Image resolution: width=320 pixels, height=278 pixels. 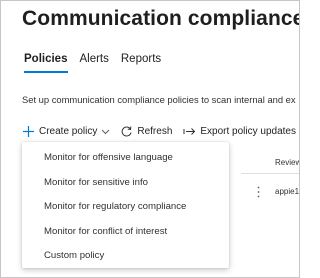 I want to click on export-icon, so click(x=189, y=131).